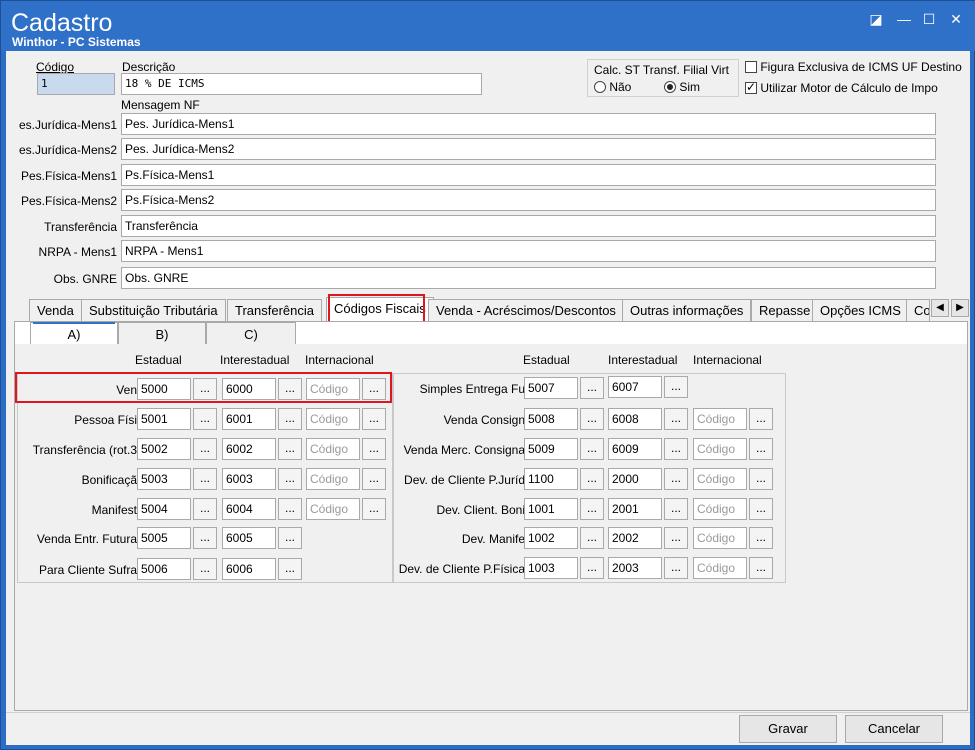  I want to click on right-row-7-internacional: Código, so click(720, 568).